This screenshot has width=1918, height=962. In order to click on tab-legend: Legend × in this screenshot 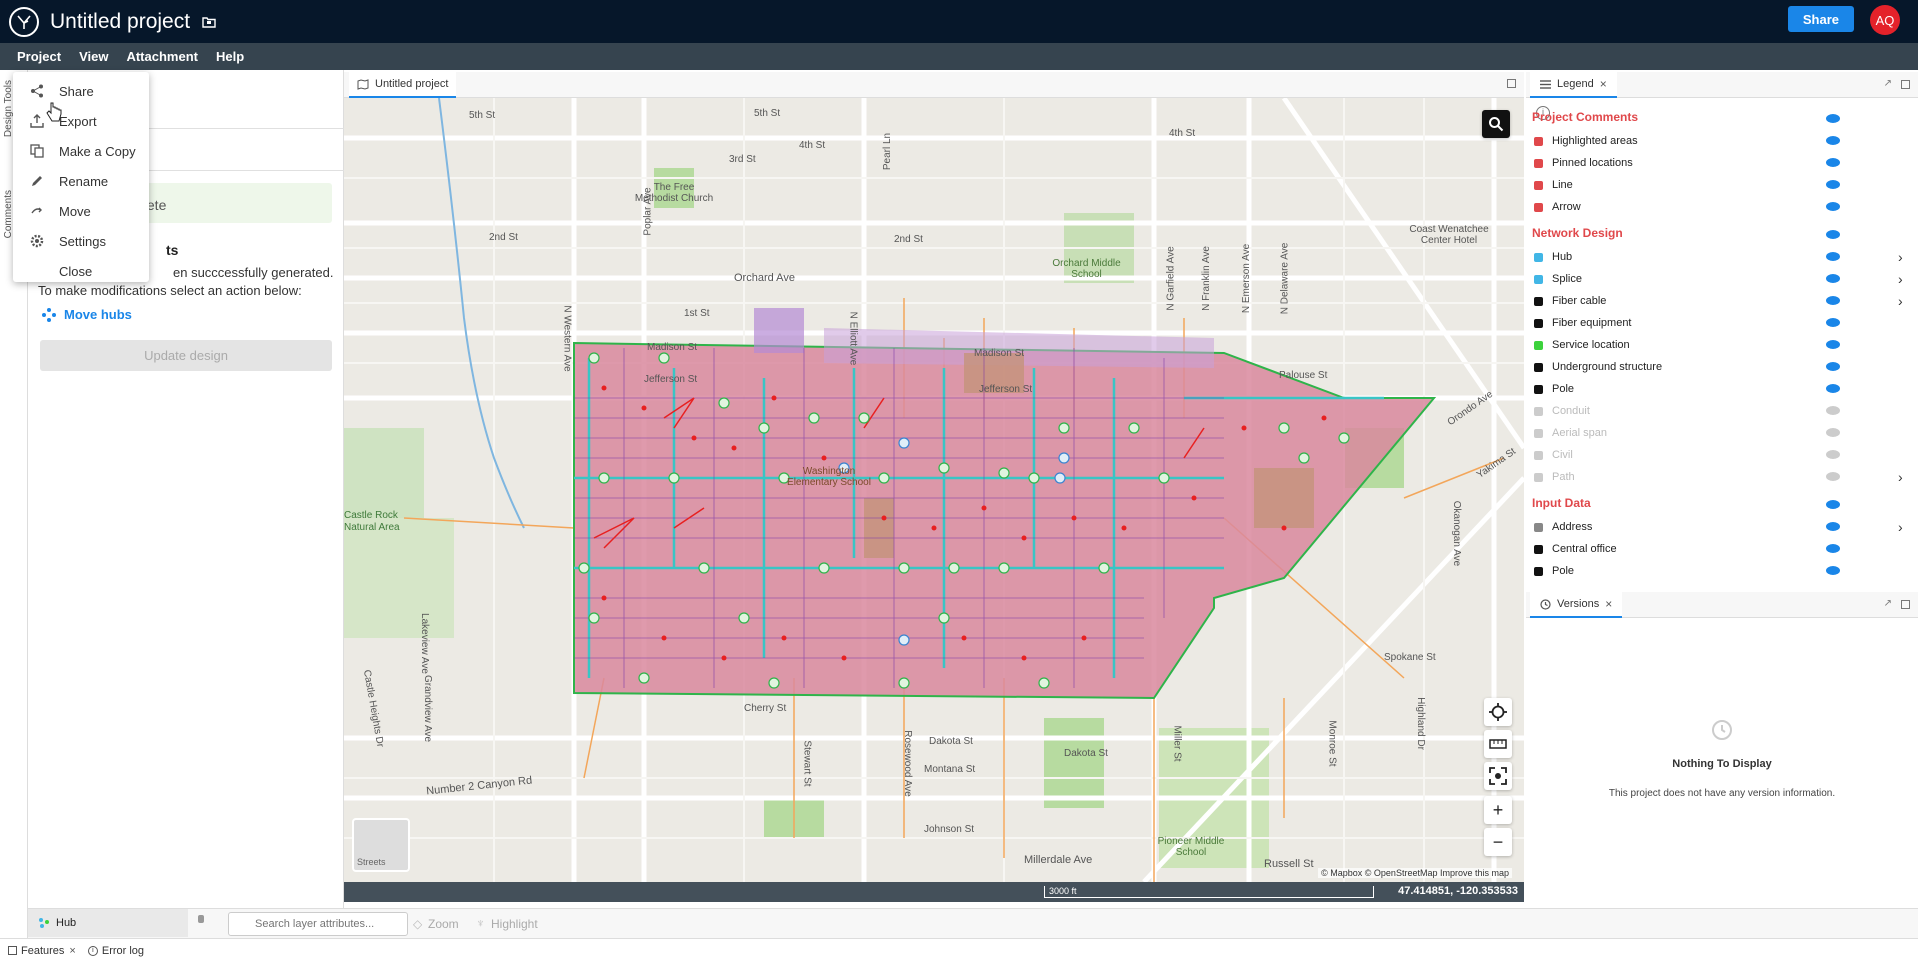, I will do `click(1573, 85)`.